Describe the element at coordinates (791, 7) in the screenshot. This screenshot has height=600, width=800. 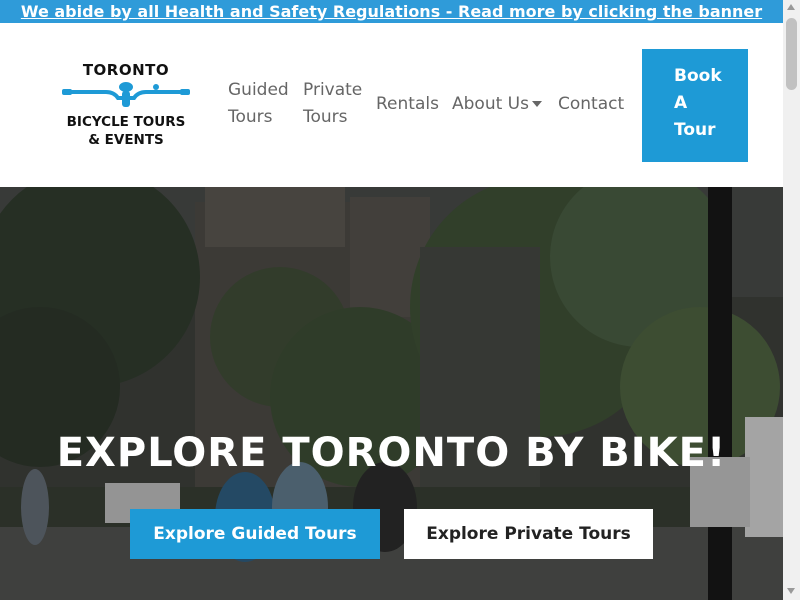
I see `scroll-up-icon` at that location.